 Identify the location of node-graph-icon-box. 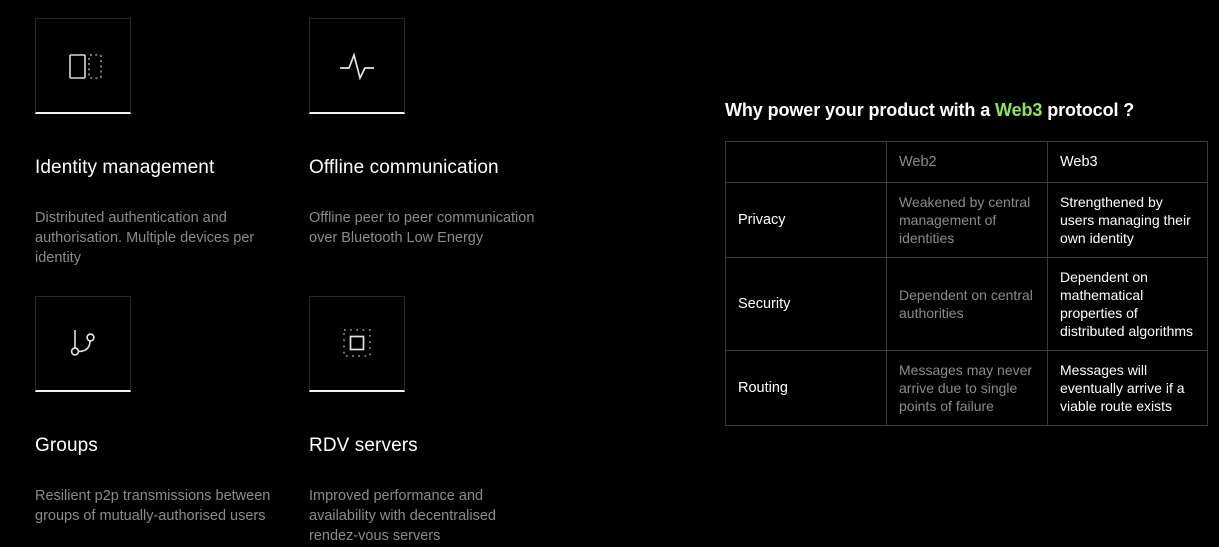
(83, 343).